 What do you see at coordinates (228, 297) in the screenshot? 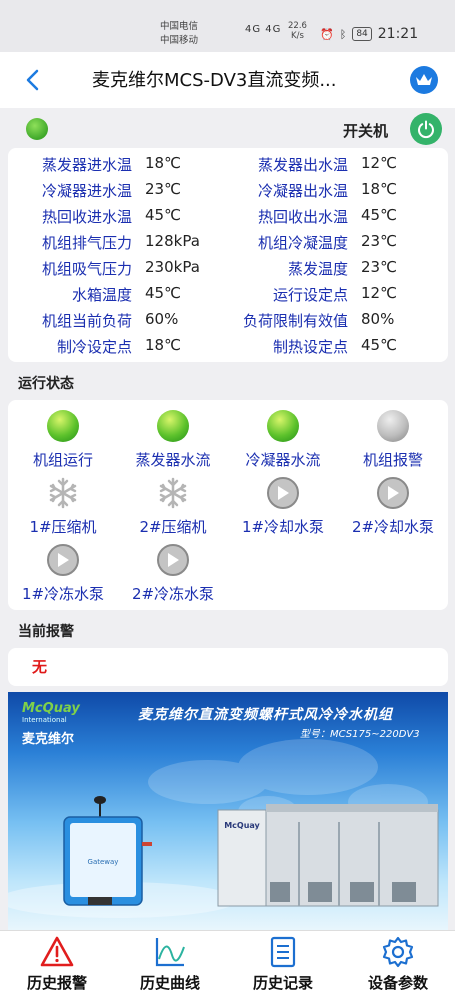
I see `param-row: 水箱温度 45℃ 运行设定点 12℃` at bounding box center [228, 297].